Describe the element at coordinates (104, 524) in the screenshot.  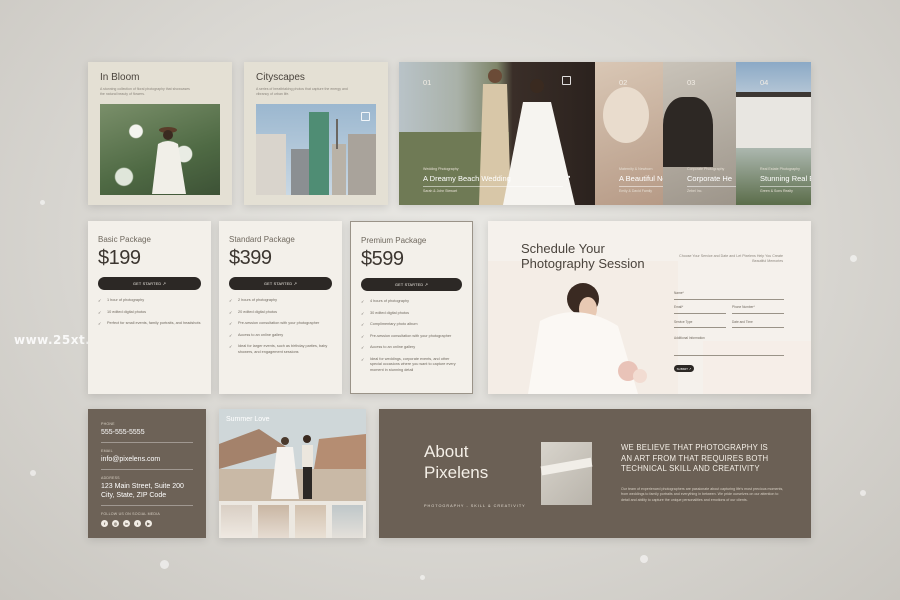
I see `facebook-icon: f` at that location.